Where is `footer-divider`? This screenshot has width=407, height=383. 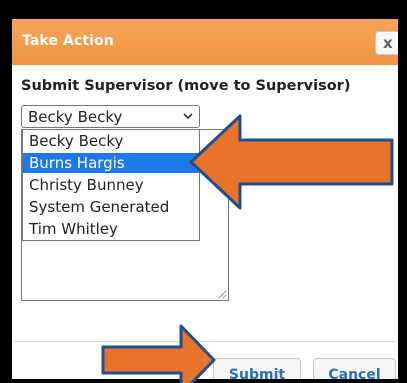
footer-divider is located at coordinates (205, 341).